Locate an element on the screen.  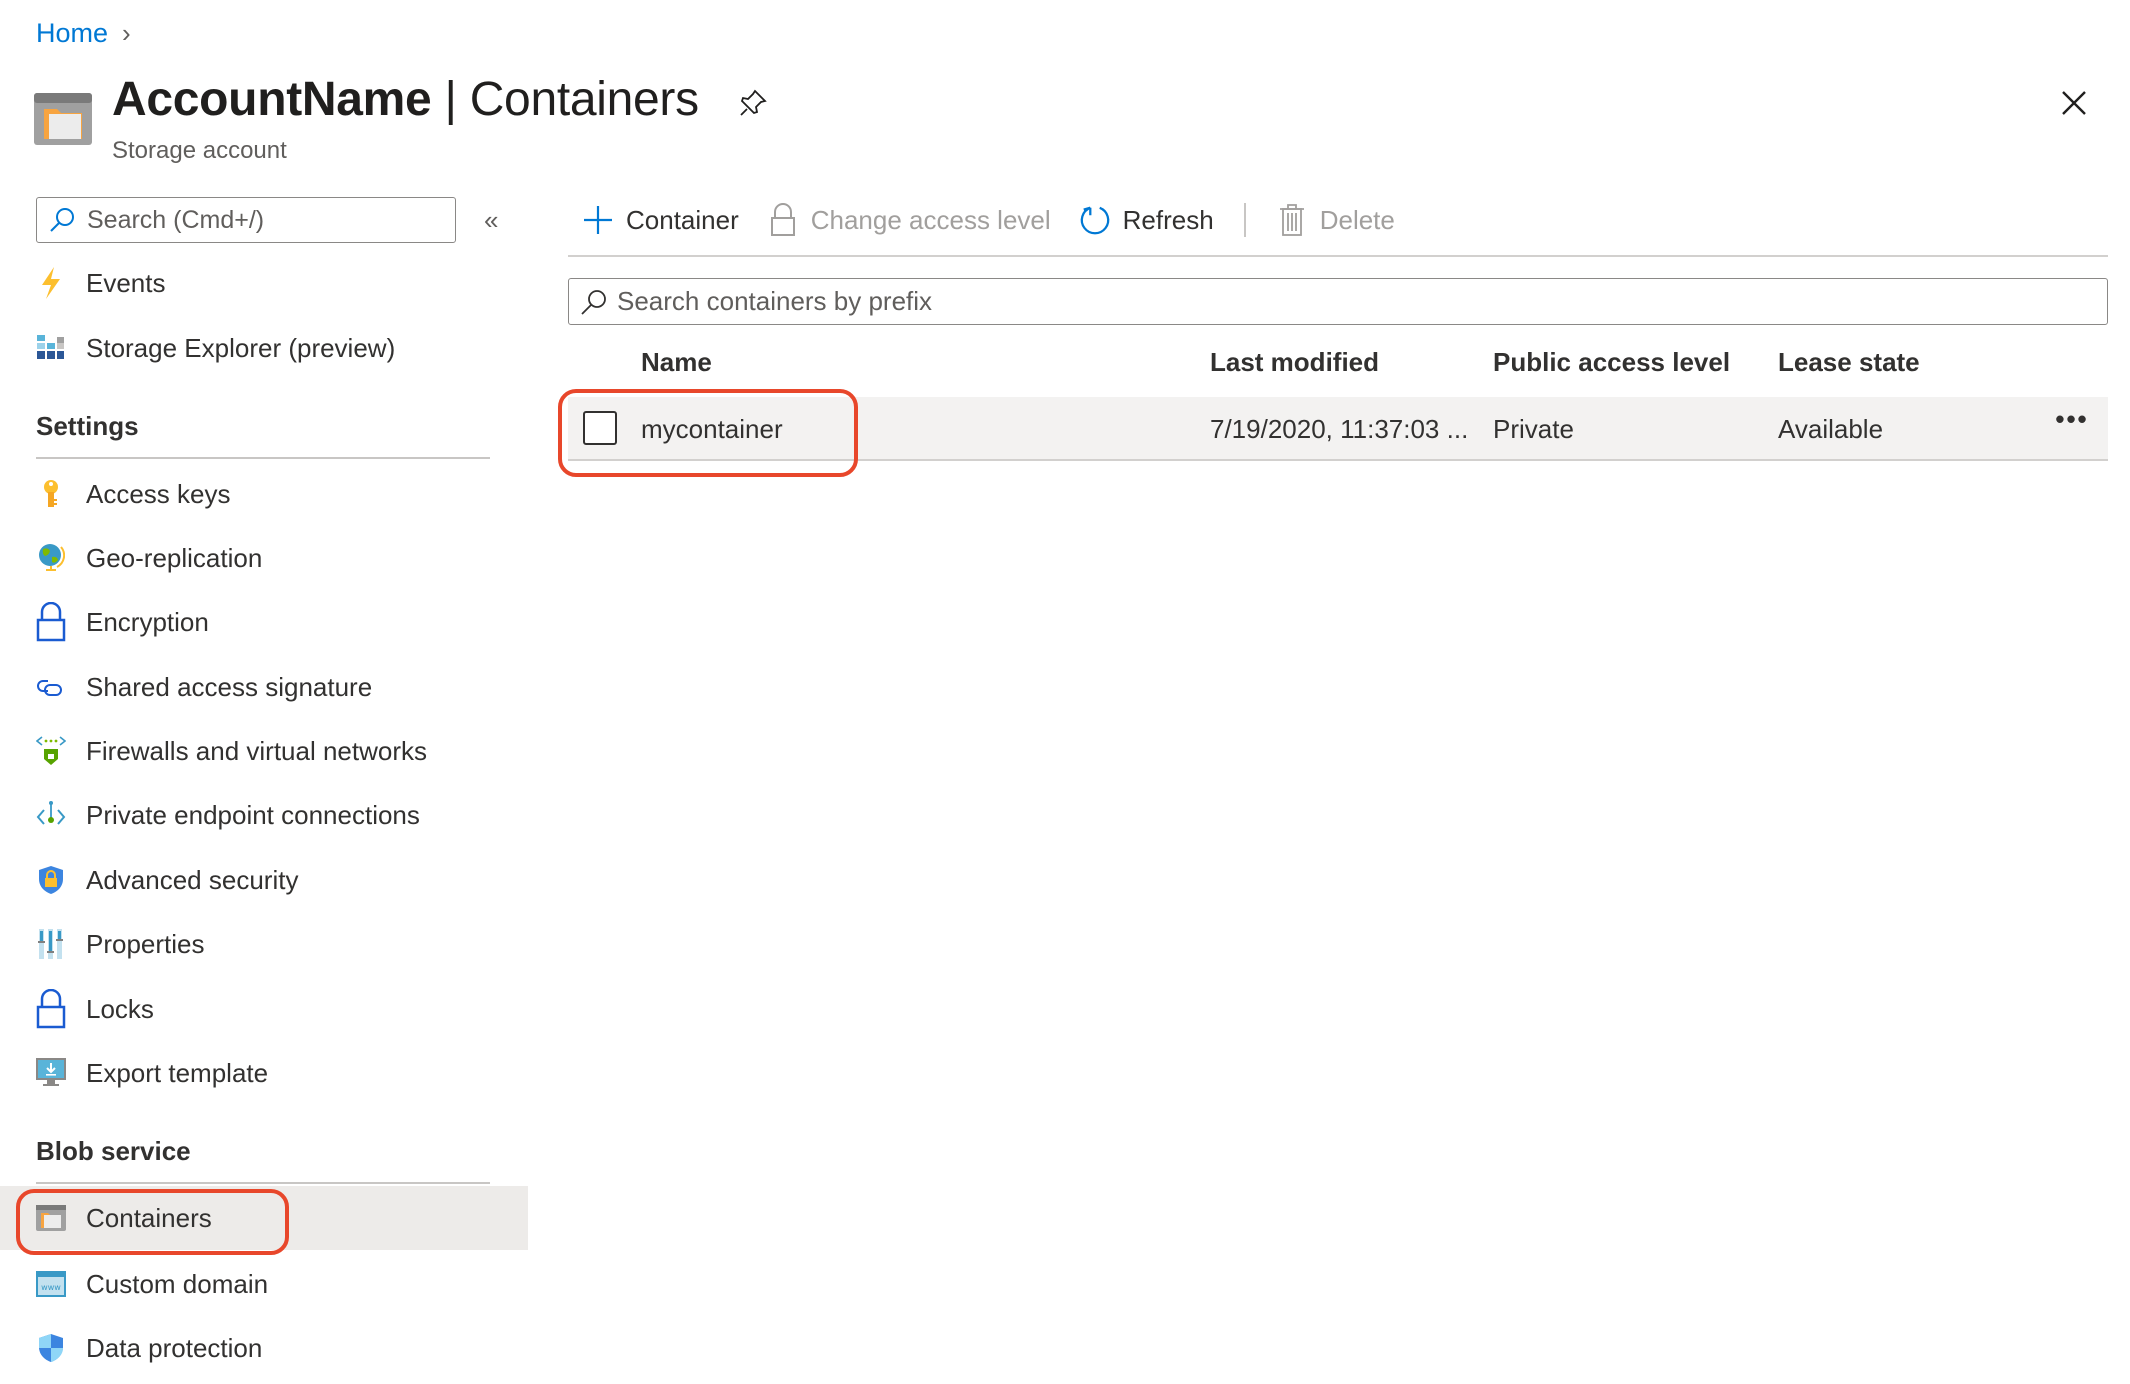
sidebar-search is located at coordinates (246, 220).